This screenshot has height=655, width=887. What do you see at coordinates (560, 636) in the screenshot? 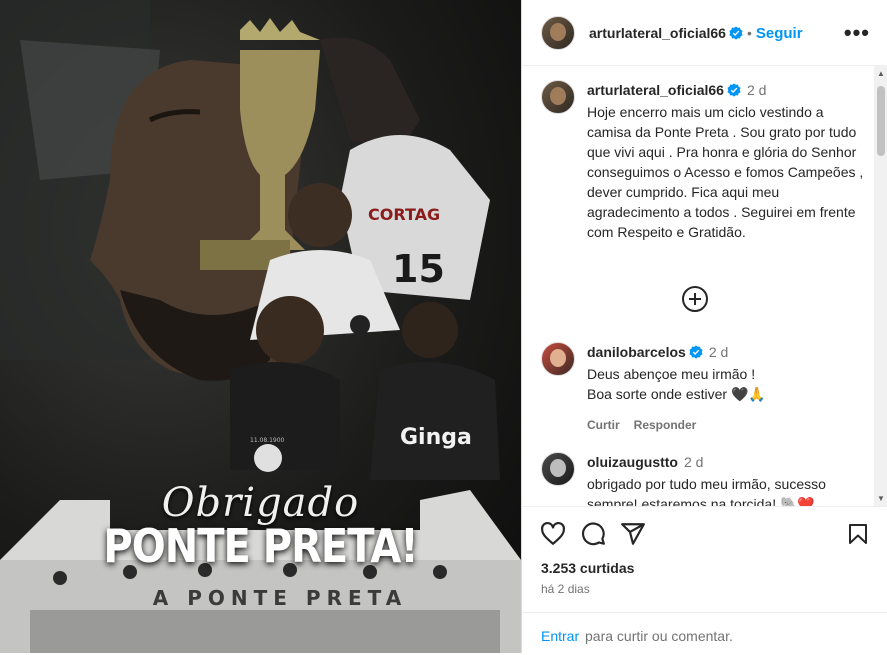
I see `login-link: Entrar` at bounding box center [560, 636].